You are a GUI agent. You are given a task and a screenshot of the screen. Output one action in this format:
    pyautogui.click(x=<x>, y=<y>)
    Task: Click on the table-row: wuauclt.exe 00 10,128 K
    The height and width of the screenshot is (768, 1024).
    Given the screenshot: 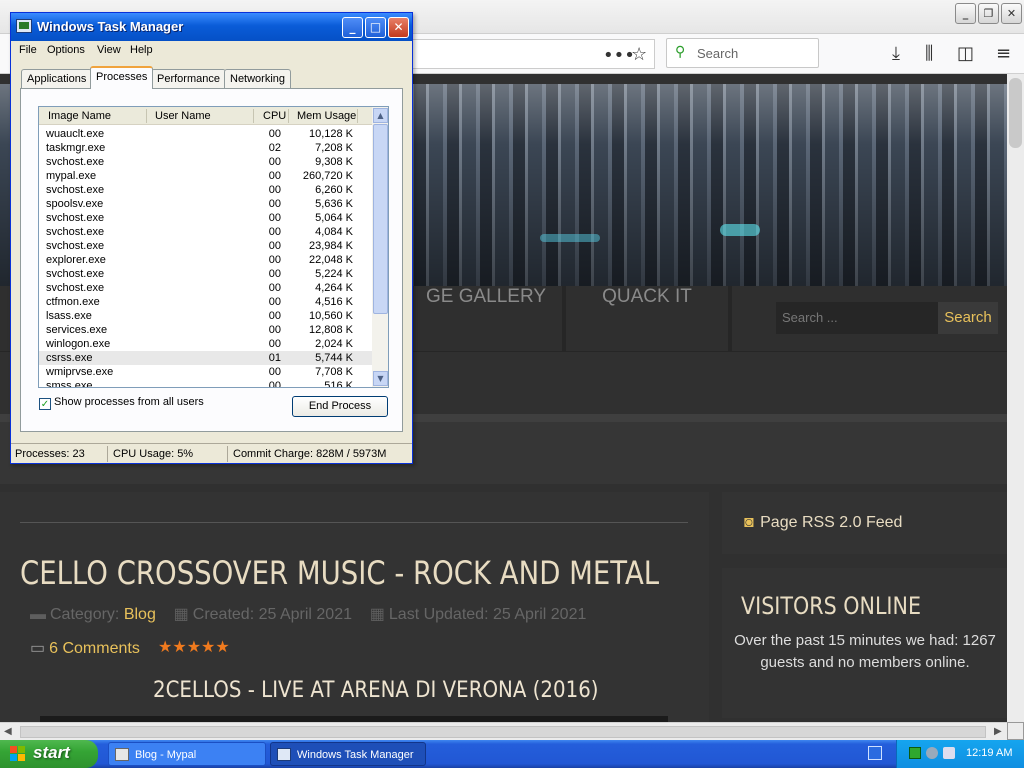 What is the action you would take?
    pyautogui.click(x=205, y=134)
    